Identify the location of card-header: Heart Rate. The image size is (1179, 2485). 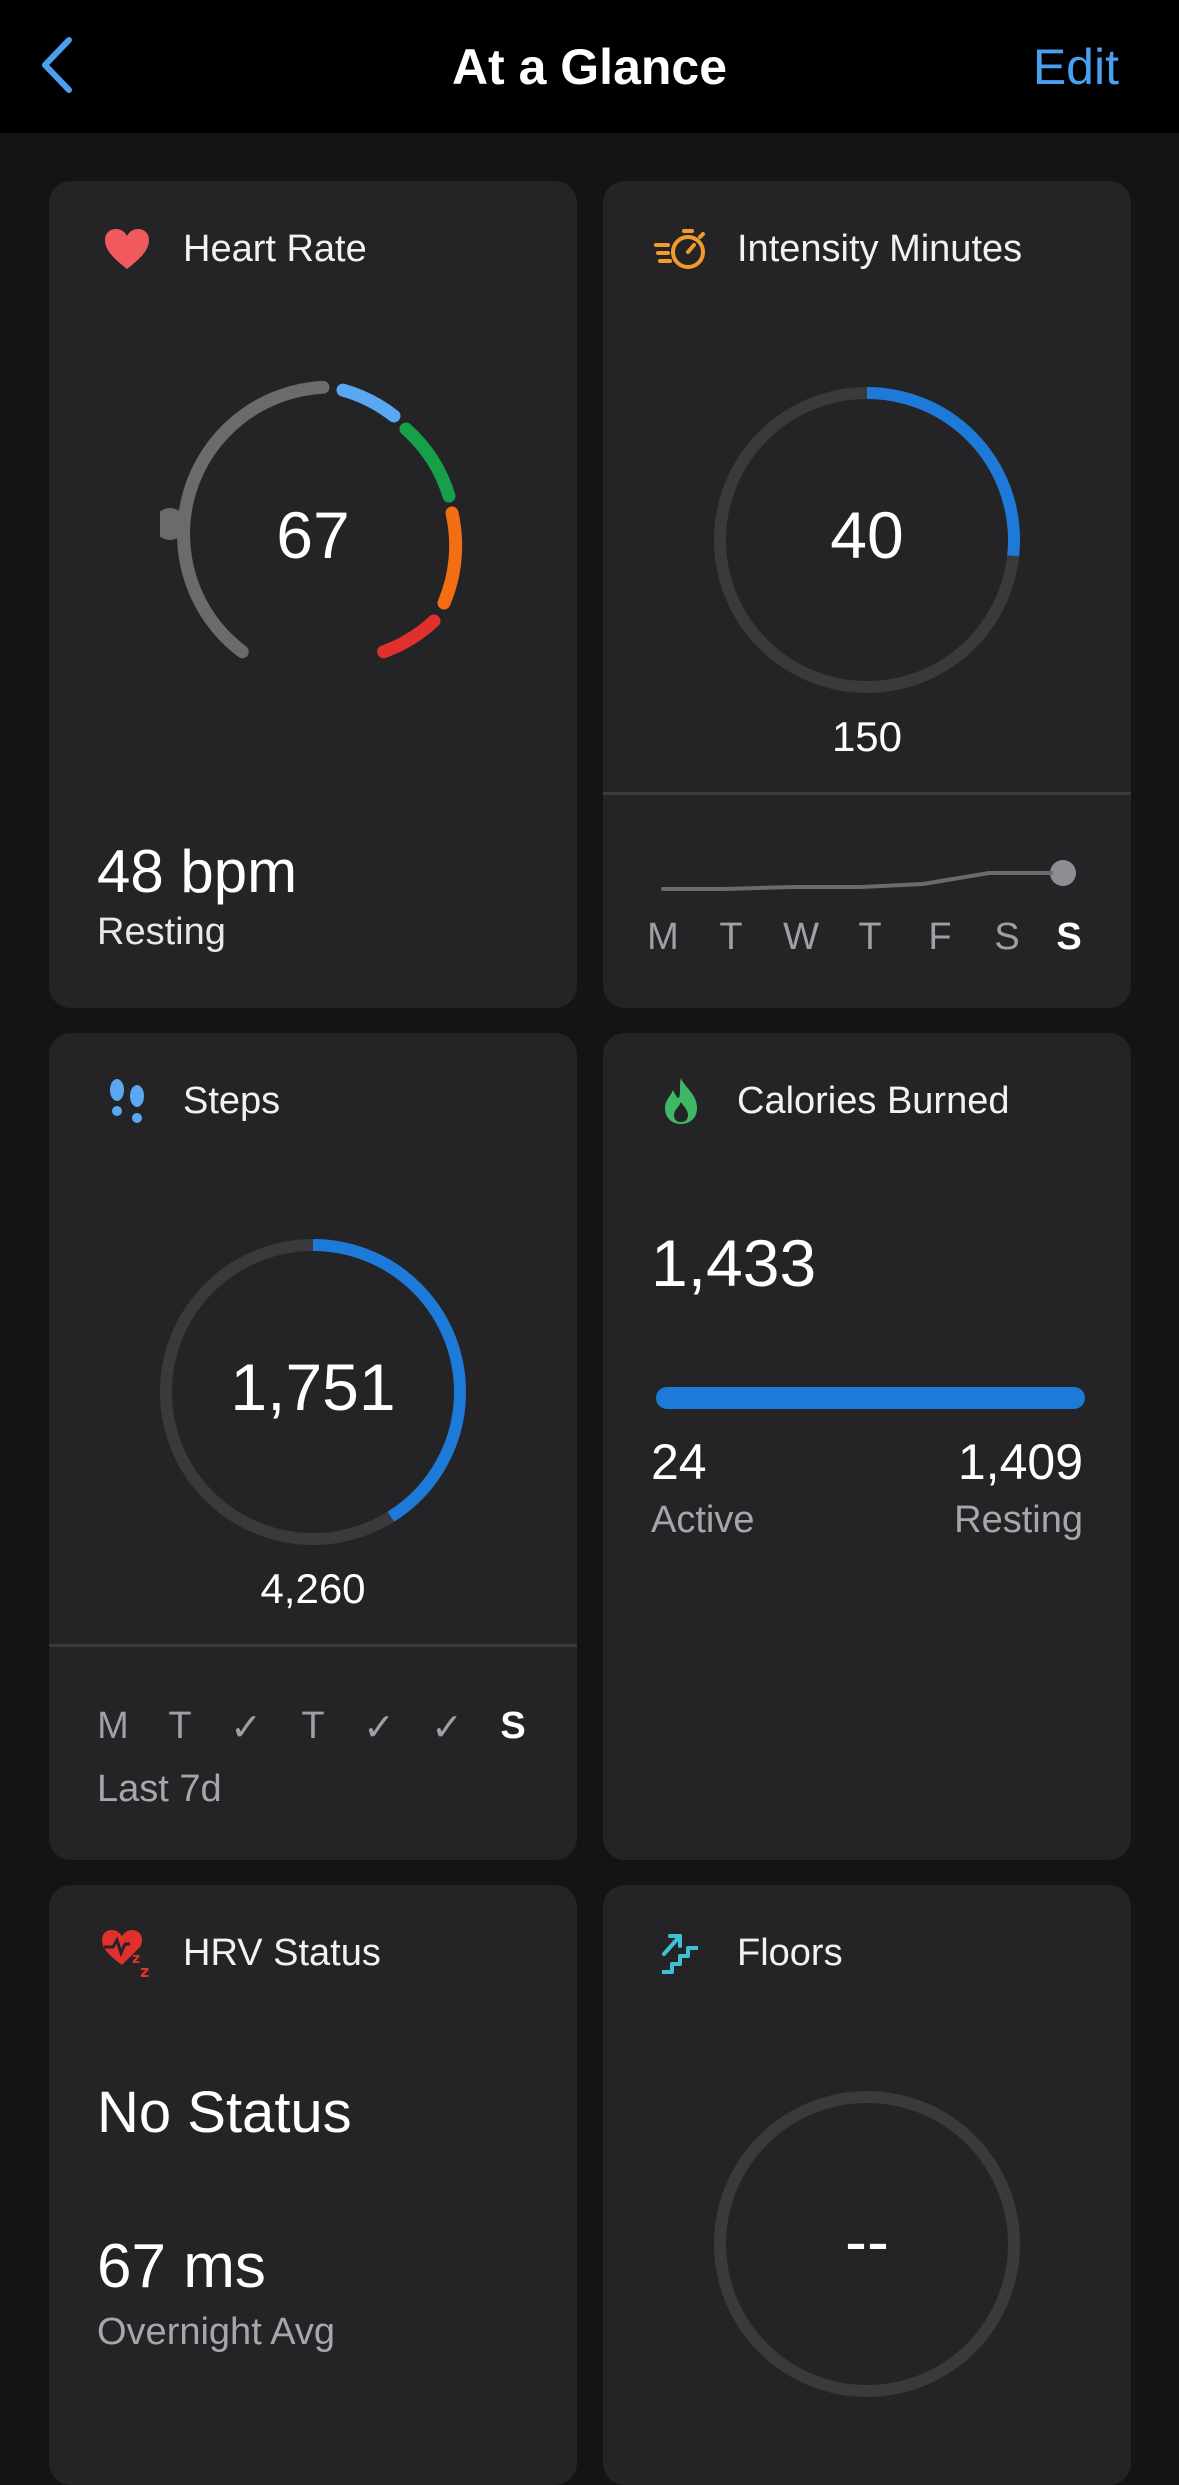
(233, 249).